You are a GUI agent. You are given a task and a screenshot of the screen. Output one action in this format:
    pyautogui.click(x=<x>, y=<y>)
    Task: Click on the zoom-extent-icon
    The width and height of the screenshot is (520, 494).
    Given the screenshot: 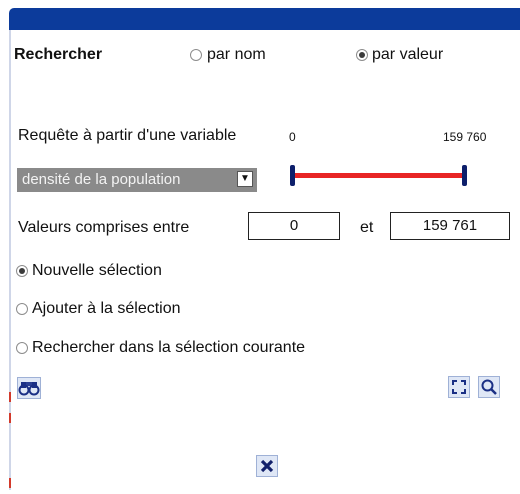 What is the action you would take?
    pyautogui.click(x=459, y=387)
    